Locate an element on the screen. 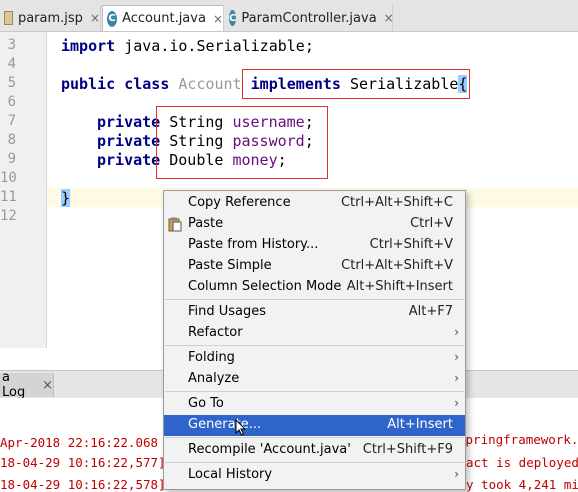 The width and height of the screenshot is (578, 492). tab-label: param.jsp is located at coordinates (50, 18).